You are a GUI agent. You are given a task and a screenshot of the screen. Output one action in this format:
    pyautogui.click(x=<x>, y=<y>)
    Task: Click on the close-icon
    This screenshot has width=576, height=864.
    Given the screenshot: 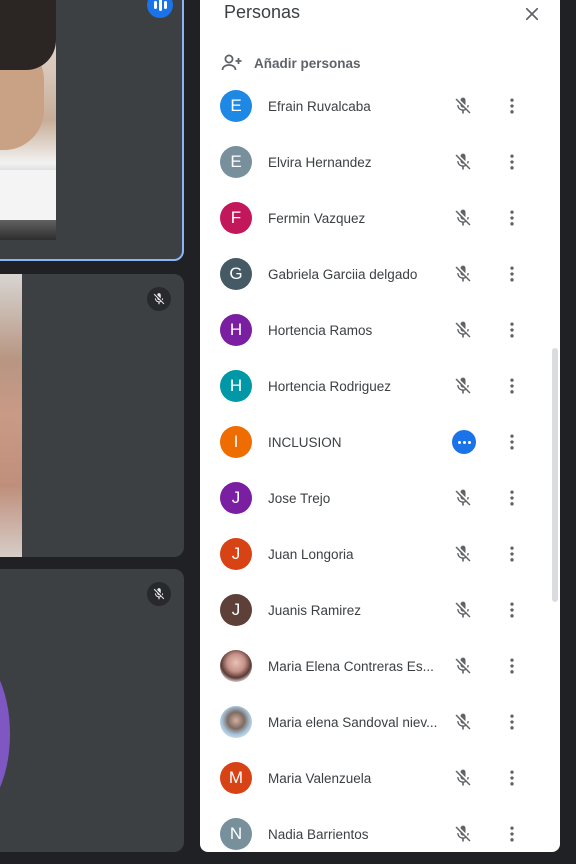 What is the action you would take?
    pyautogui.click(x=532, y=14)
    